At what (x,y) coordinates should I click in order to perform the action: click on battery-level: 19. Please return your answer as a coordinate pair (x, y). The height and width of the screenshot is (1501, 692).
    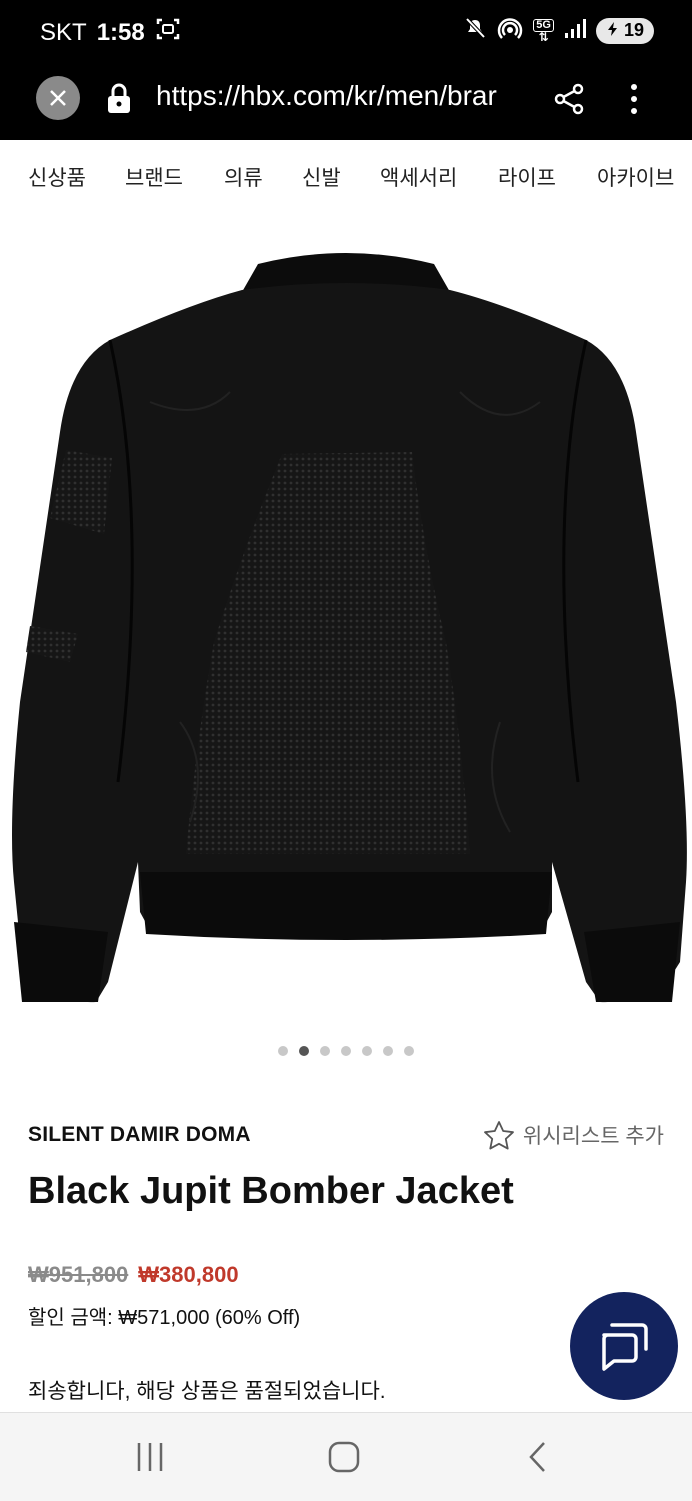
    Looking at the image, I should click on (633, 30).